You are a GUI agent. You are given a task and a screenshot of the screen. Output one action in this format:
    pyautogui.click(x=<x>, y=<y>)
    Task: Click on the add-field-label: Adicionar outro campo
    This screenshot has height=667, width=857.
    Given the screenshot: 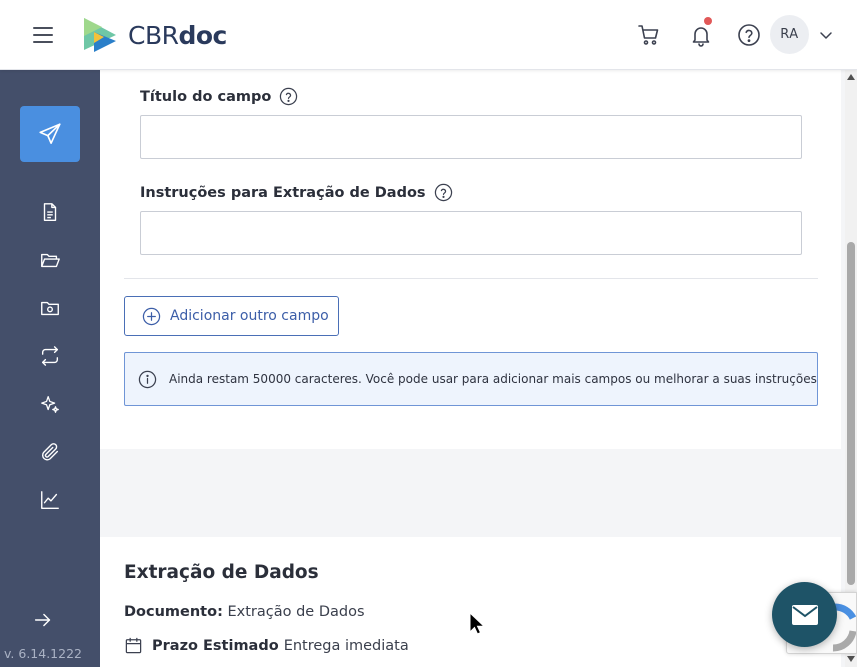 What is the action you would take?
    pyautogui.click(x=249, y=316)
    